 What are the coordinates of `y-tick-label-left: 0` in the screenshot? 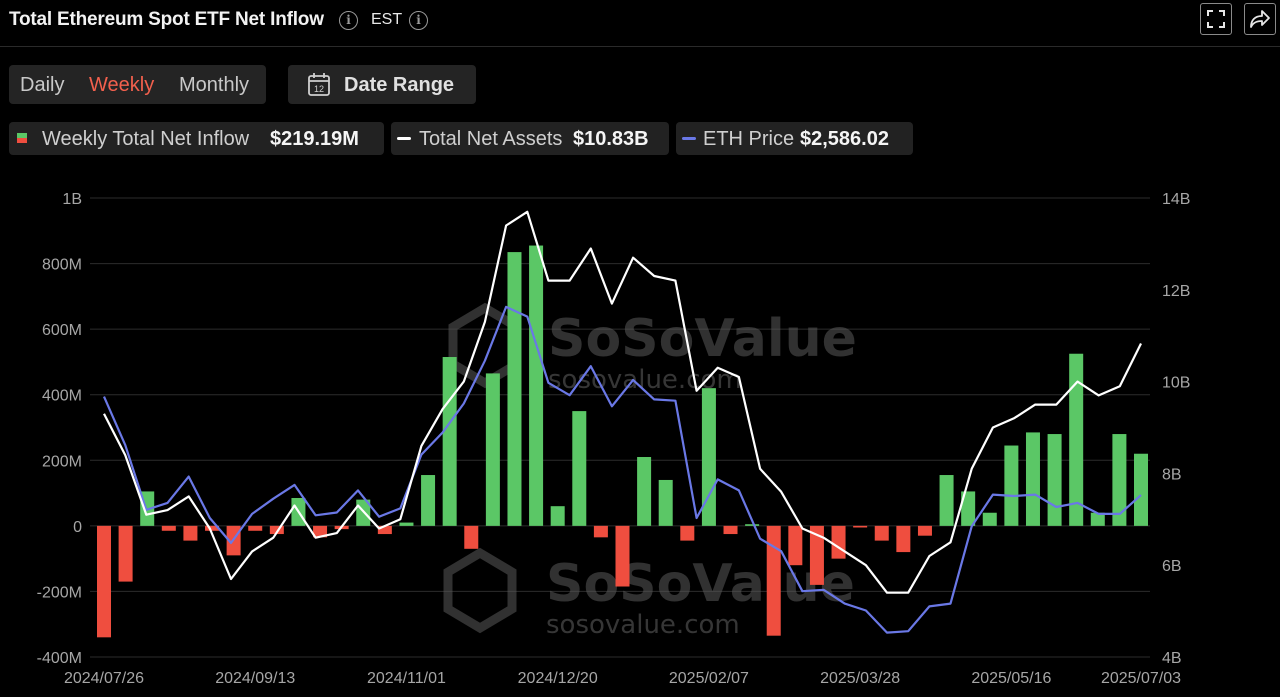 It's located at (77, 527).